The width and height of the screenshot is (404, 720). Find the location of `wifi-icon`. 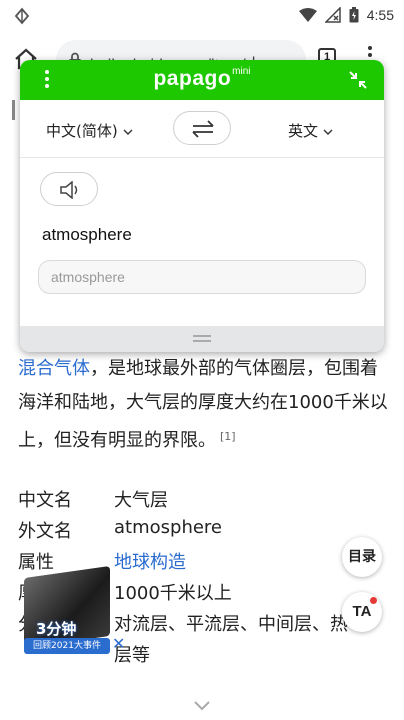

wifi-icon is located at coordinates (307, 15).